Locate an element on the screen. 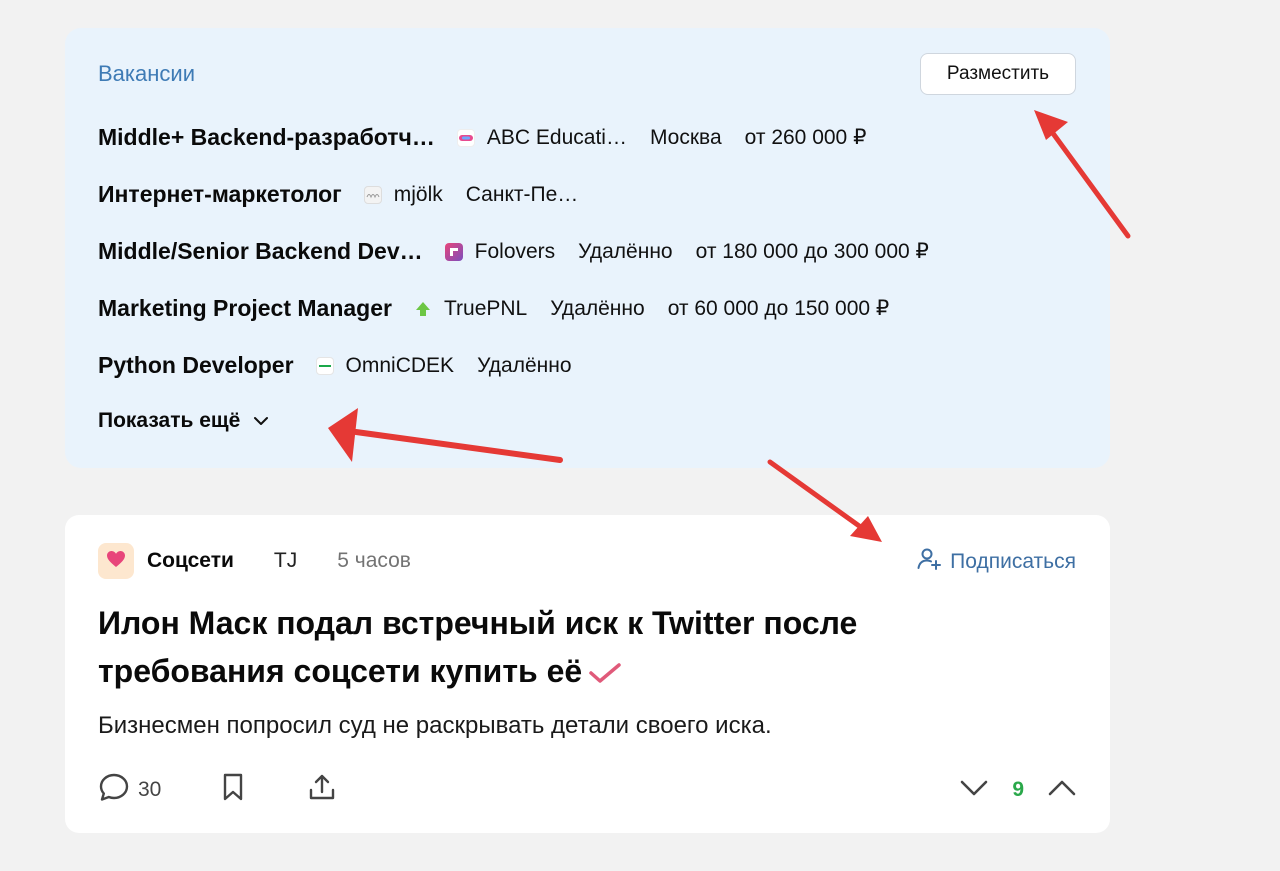  vacancy-salary: от 260 000 ₽ is located at coordinates (805, 137).